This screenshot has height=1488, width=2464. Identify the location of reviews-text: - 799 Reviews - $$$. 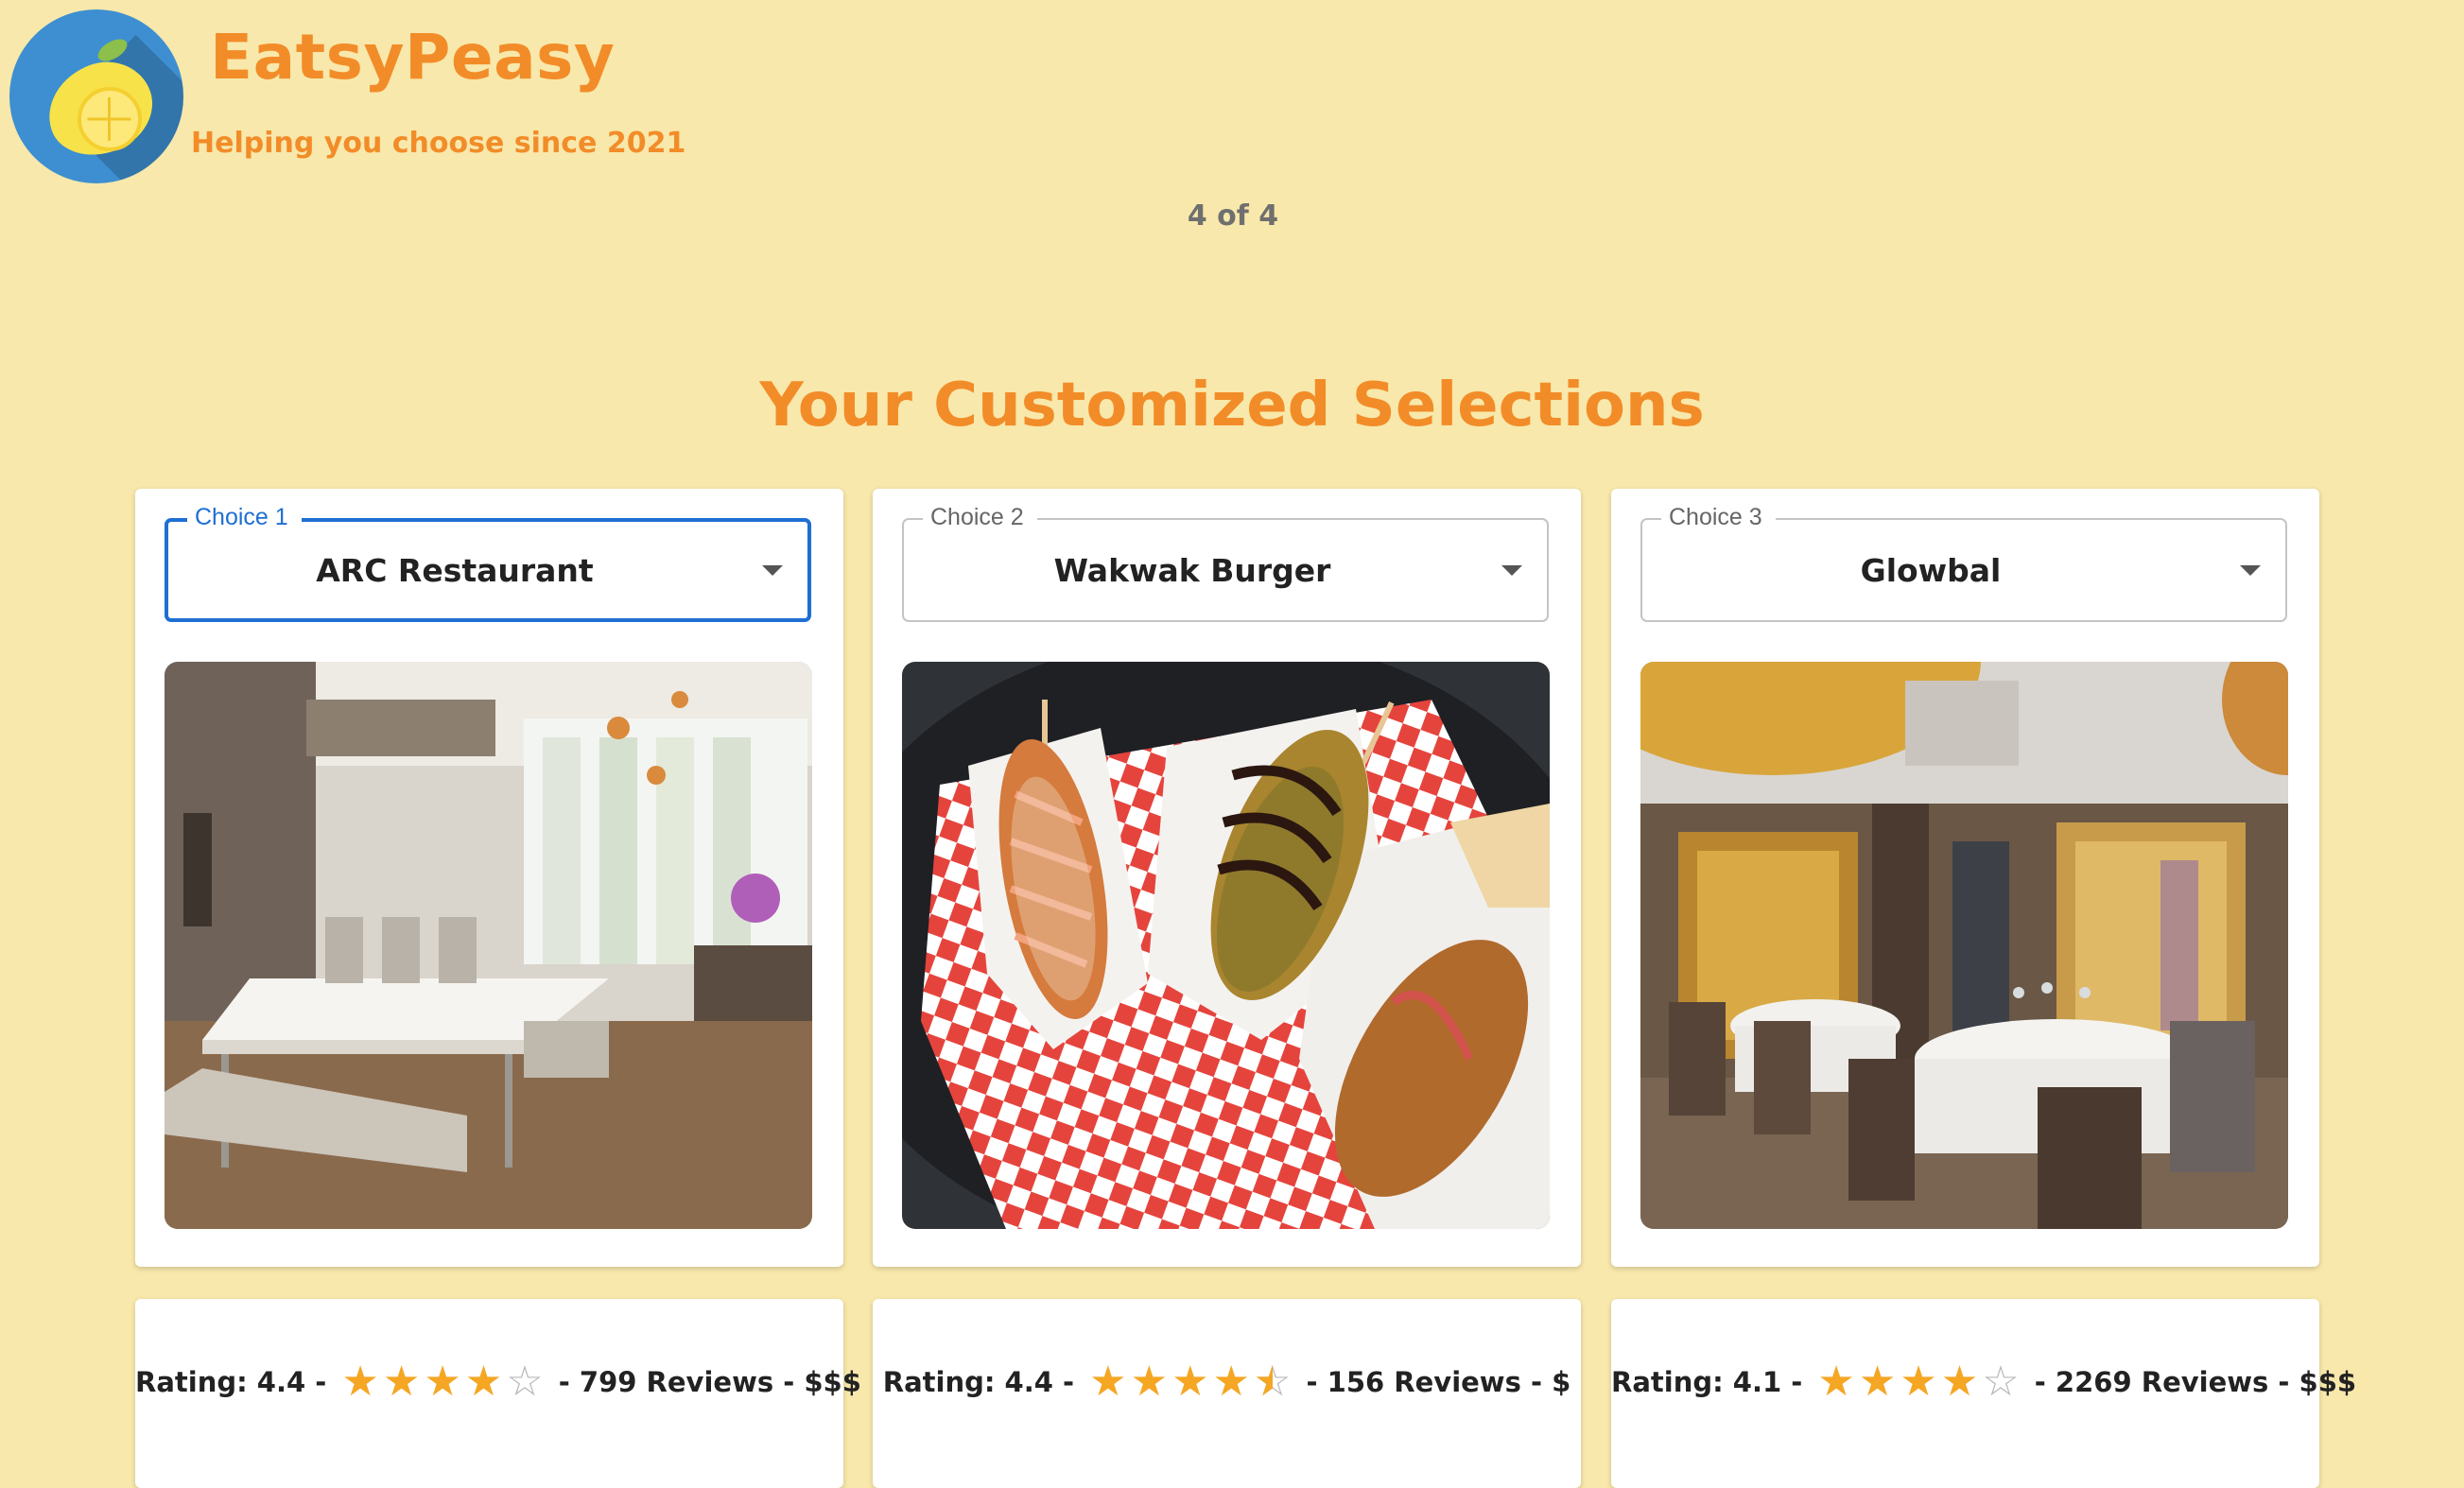
(709, 1382).